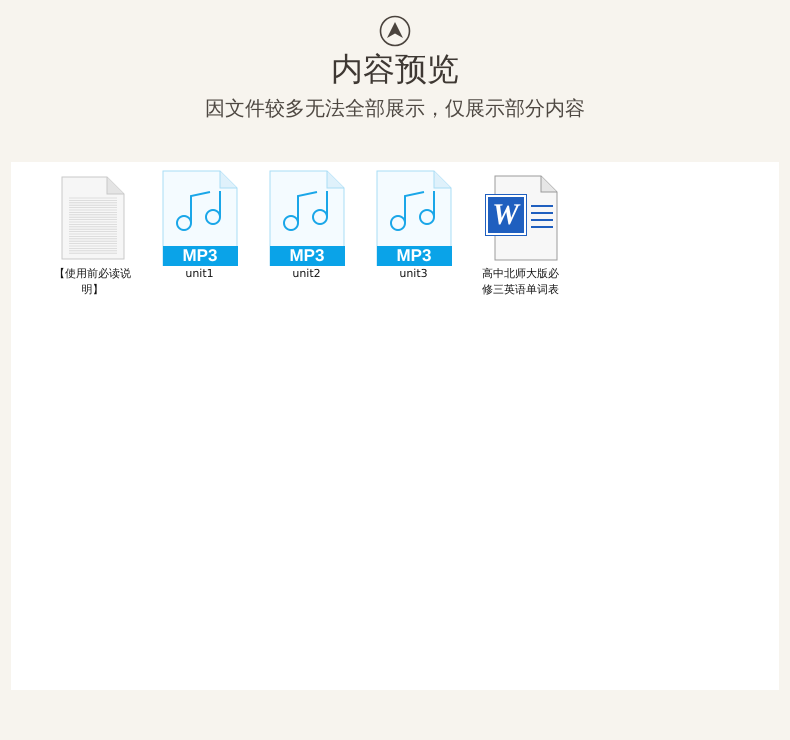 Image resolution: width=790 pixels, height=740 pixels. What do you see at coordinates (414, 274) in the screenshot?
I see `file-name: unit3` at bounding box center [414, 274].